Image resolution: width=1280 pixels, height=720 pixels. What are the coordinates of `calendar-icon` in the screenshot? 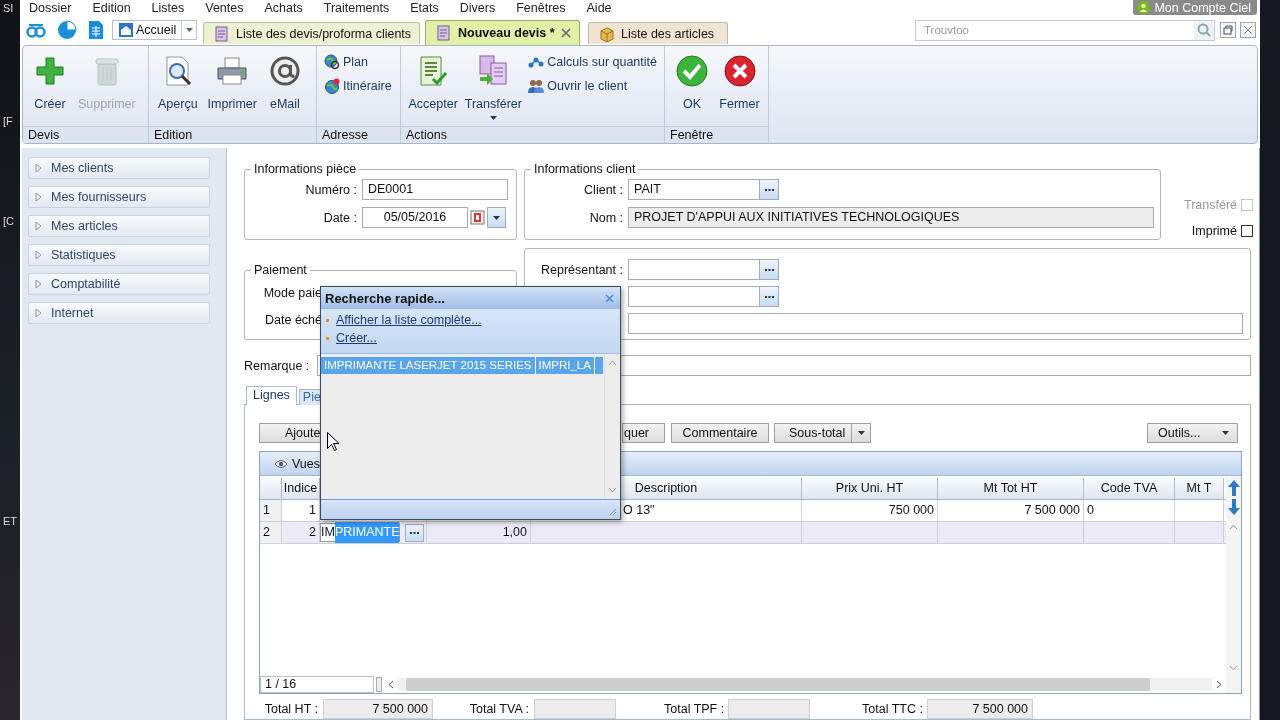 It's located at (477, 217).